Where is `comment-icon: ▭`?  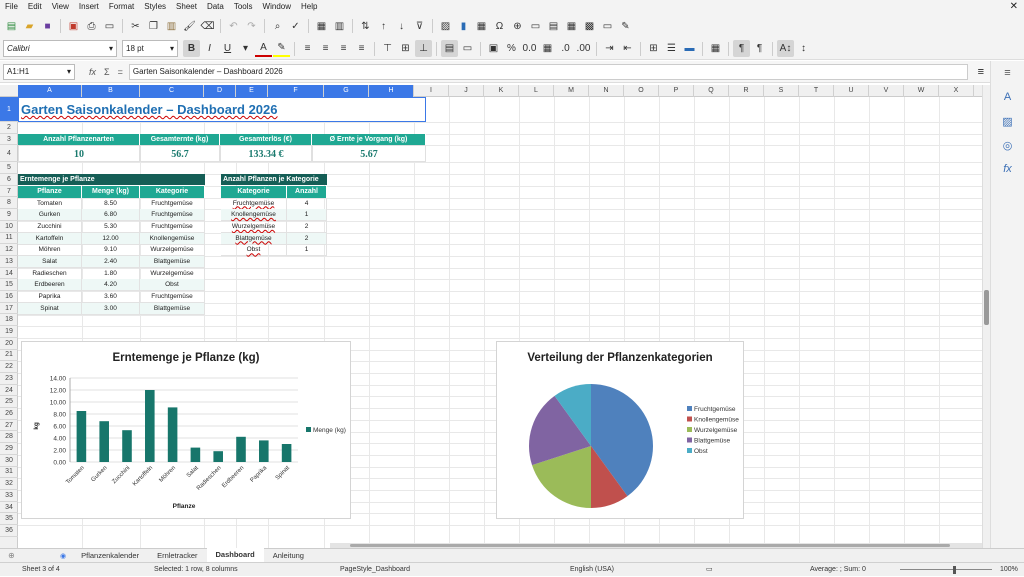 comment-icon: ▭ is located at coordinates (535, 26).